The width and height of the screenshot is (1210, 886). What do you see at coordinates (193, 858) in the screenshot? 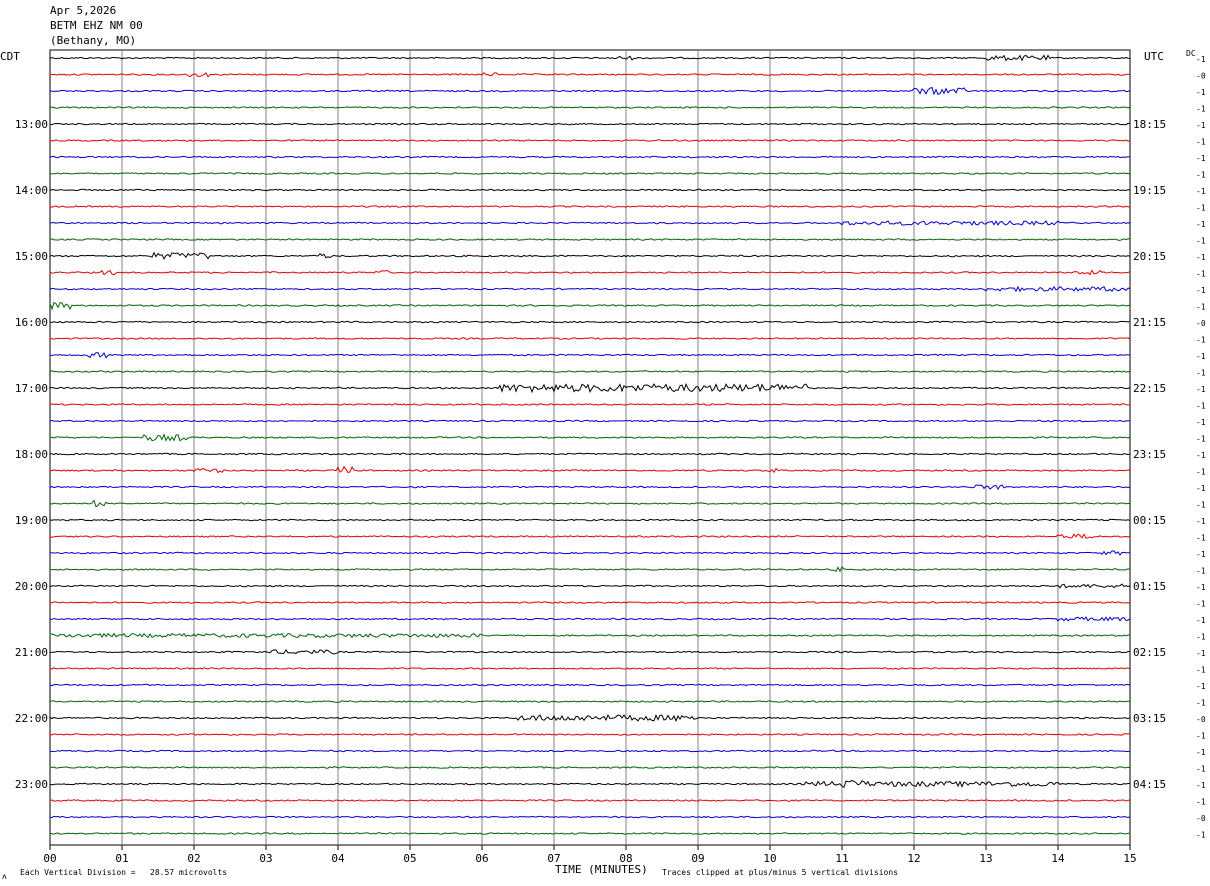
I see `x-tick-label: 02` at bounding box center [193, 858].